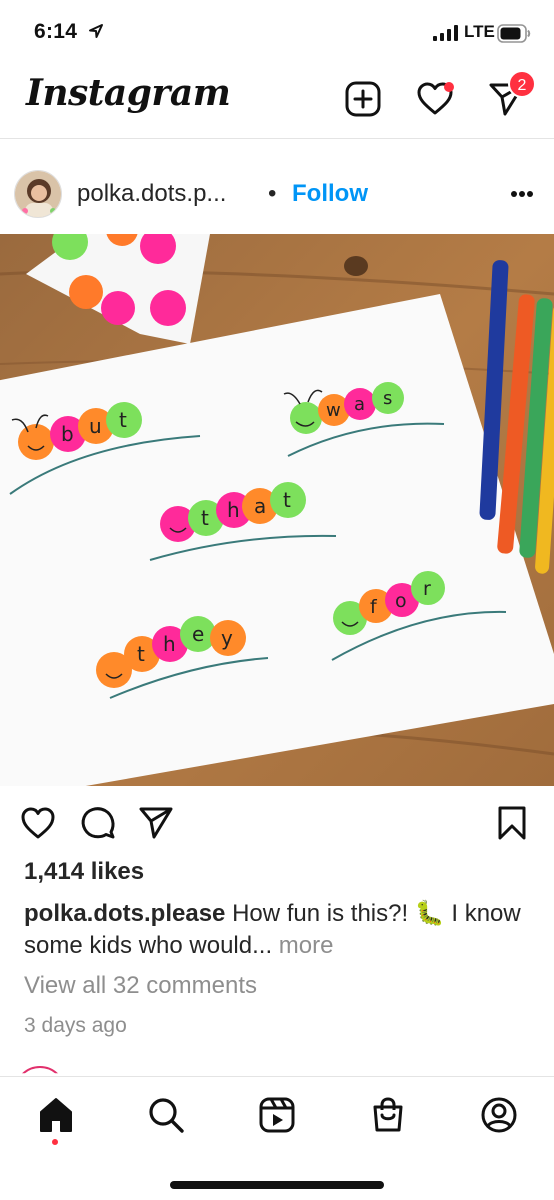 The width and height of the screenshot is (554, 1200). Describe the element at coordinates (401, 601) in the screenshot. I see `svg-text: o` at that location.